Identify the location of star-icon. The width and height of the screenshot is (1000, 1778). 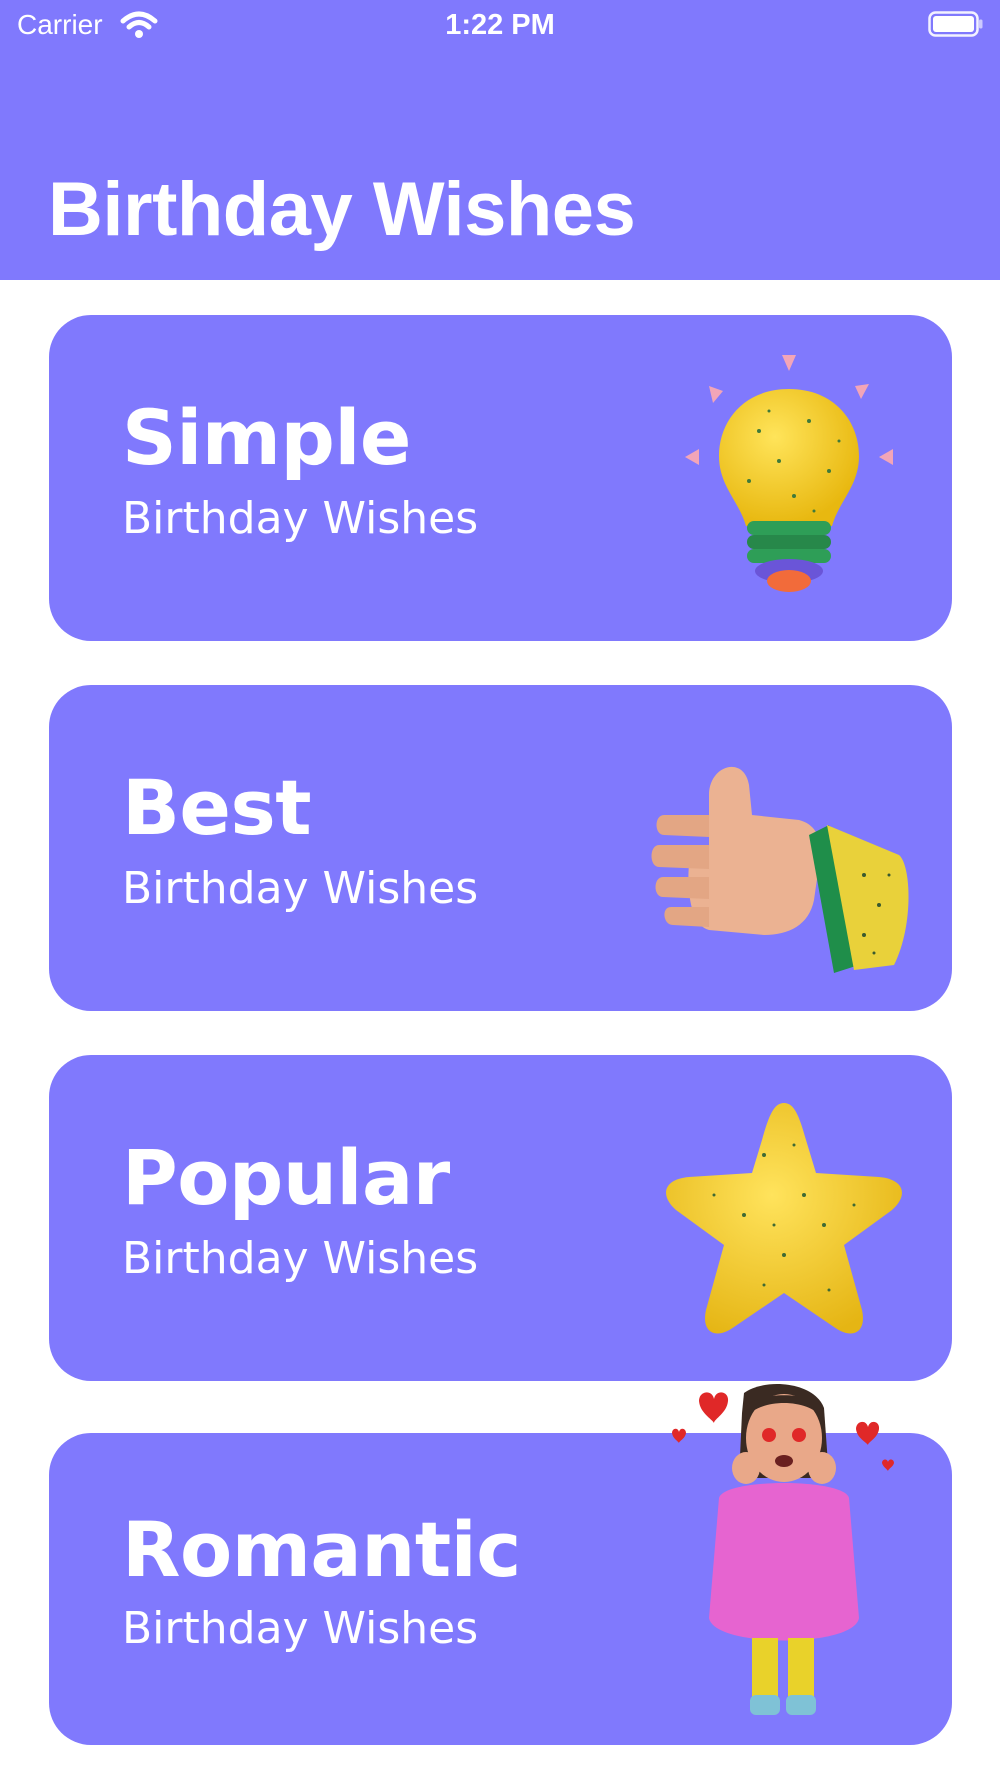
(784, 1218).